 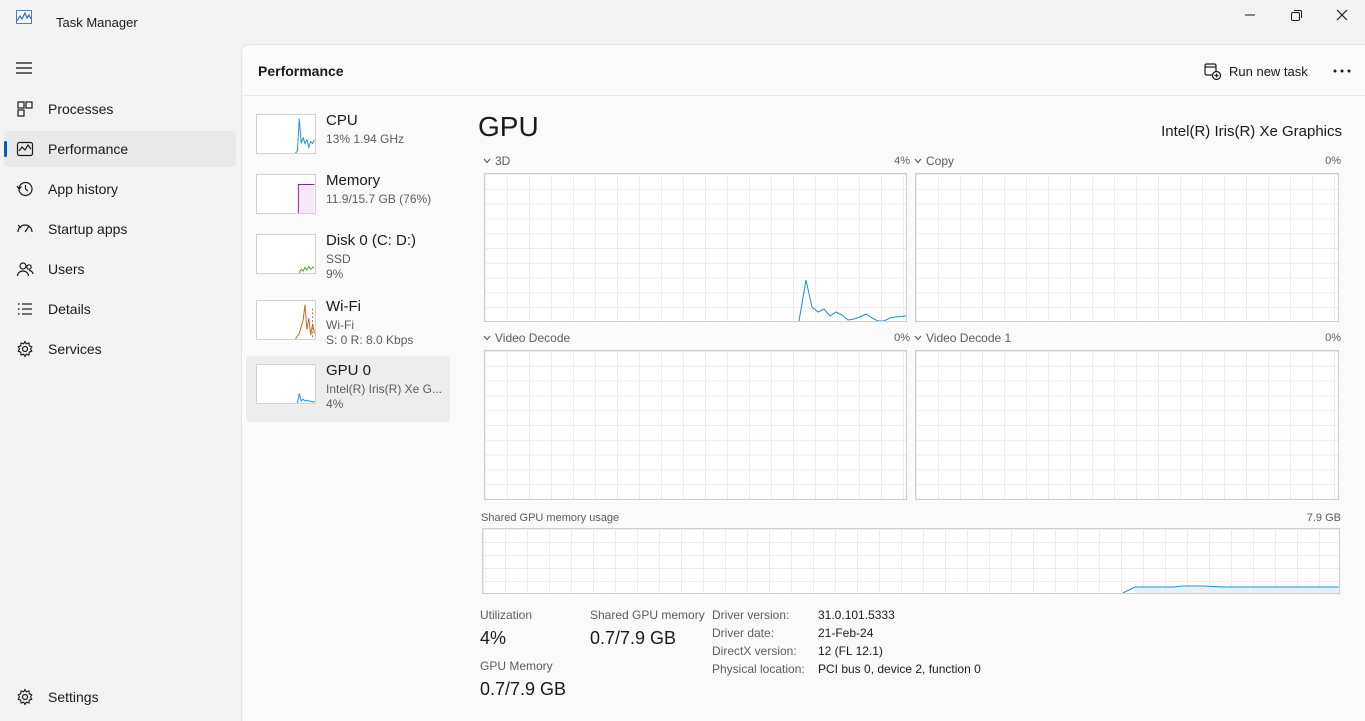 I want to click on more-options-button, so click(x=1342, y=71).